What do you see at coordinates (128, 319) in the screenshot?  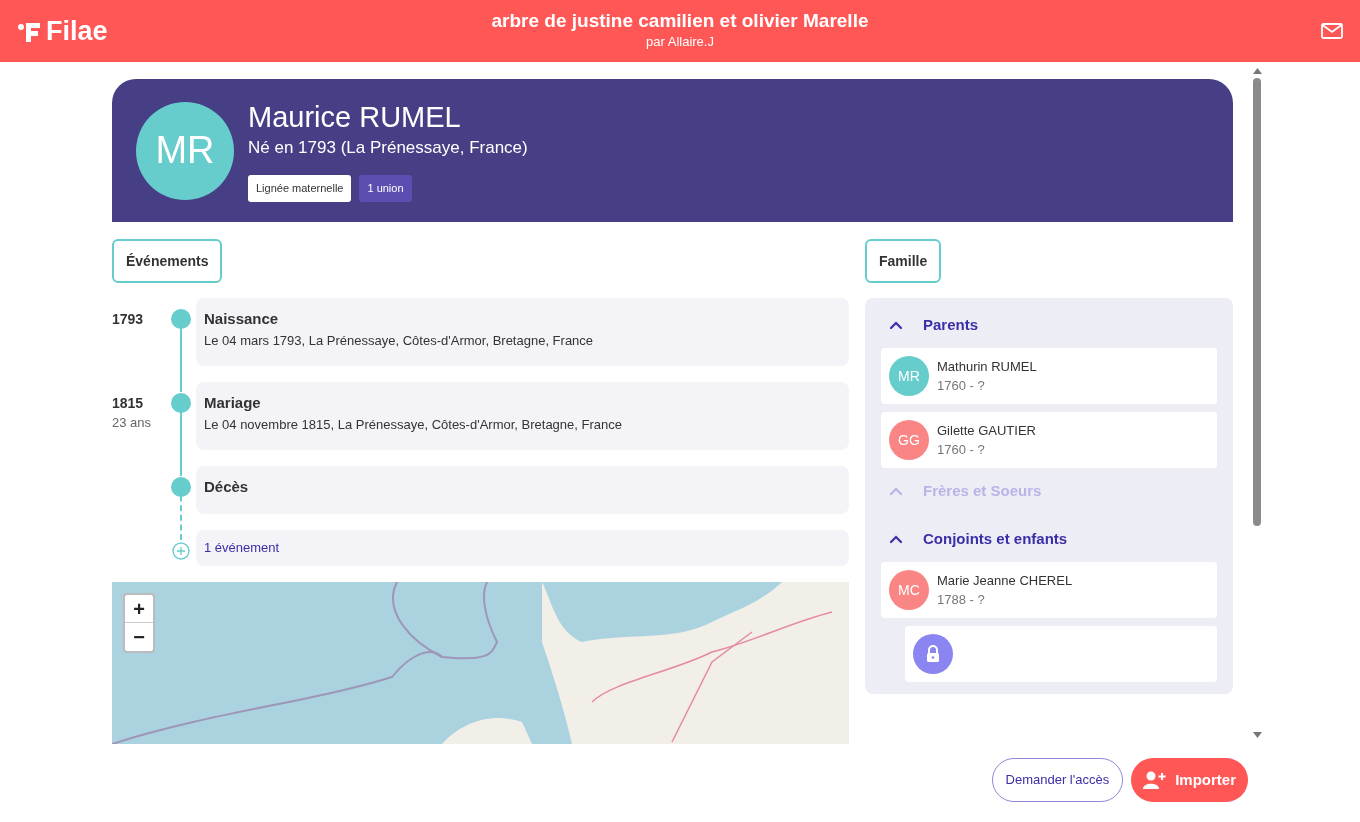 I see `event-year: 1793` at bounding box center [128, 319].